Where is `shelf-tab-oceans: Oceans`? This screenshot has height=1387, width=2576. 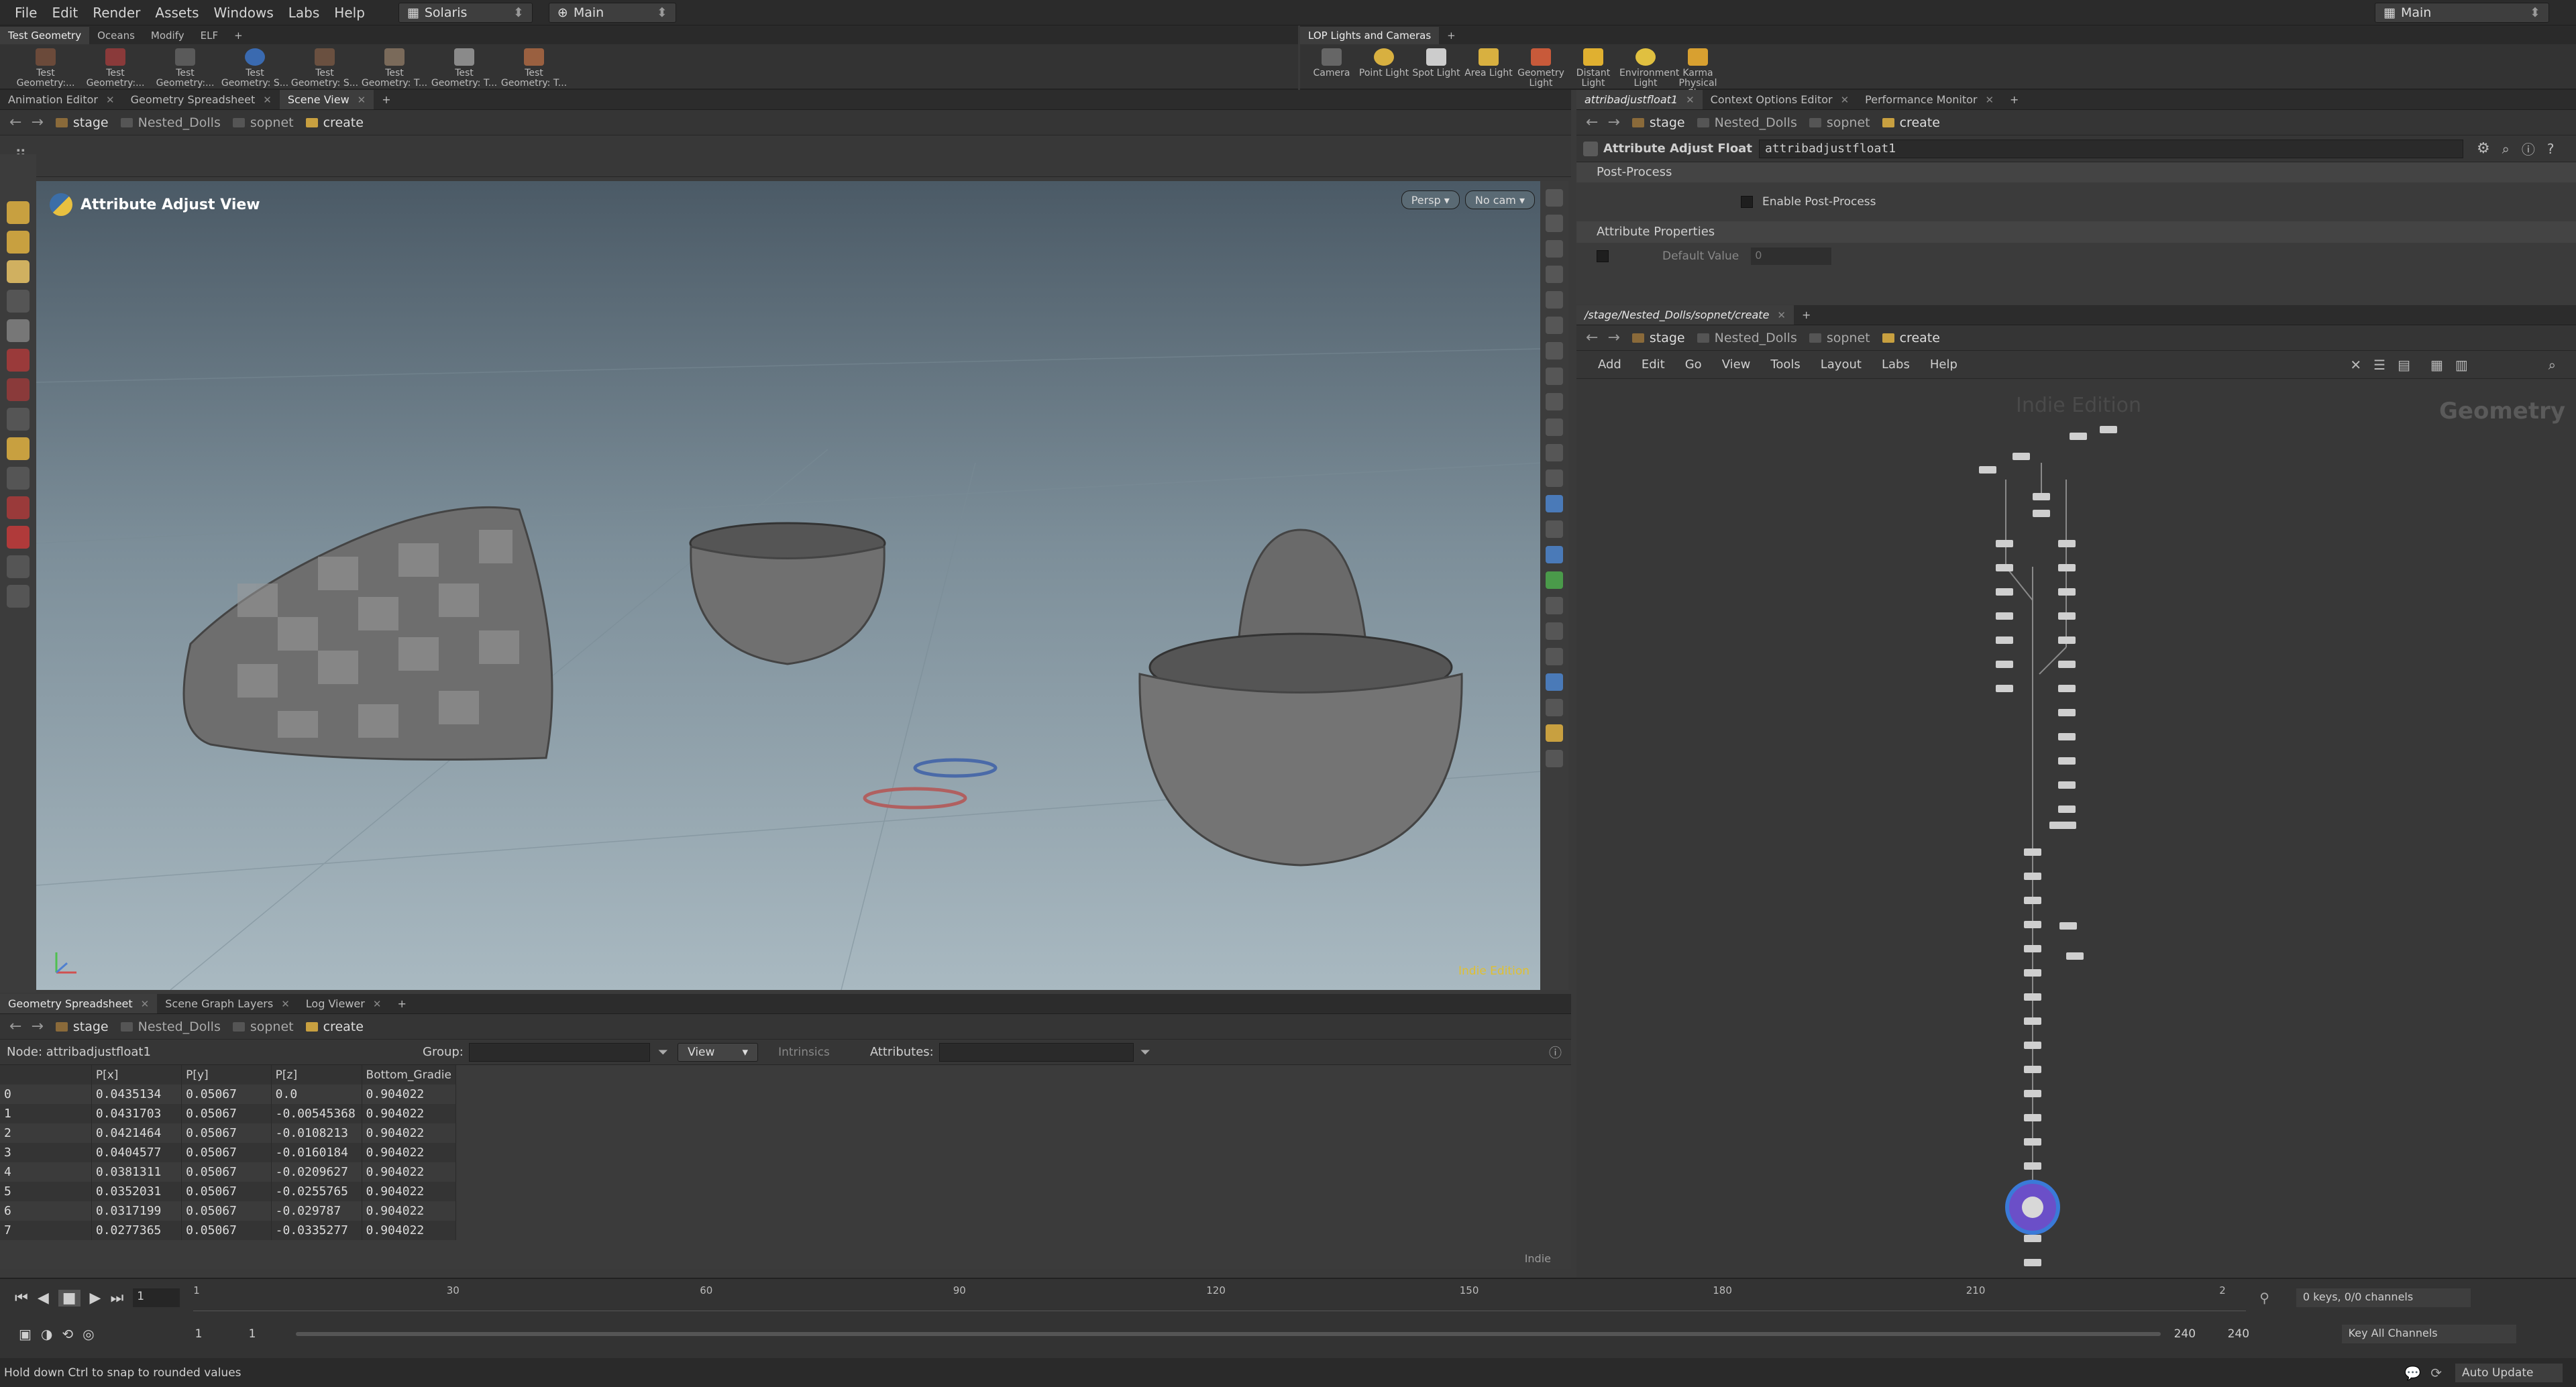 shelf-tab-oceans: Oceans is located at coordinates (116, 35).